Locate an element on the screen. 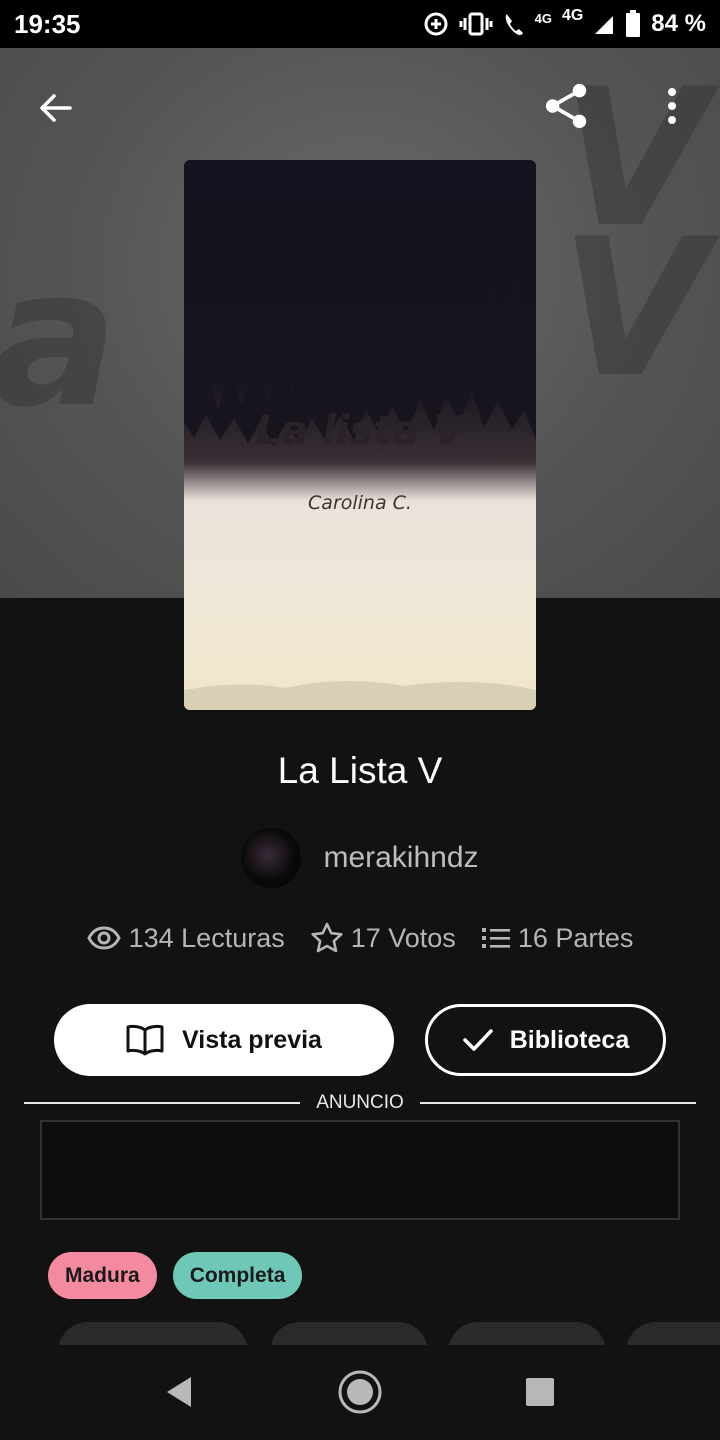 The height and width of the screenshot is (1440, 720). preview-button: Vista previa is located at coordinates (224, 1040).